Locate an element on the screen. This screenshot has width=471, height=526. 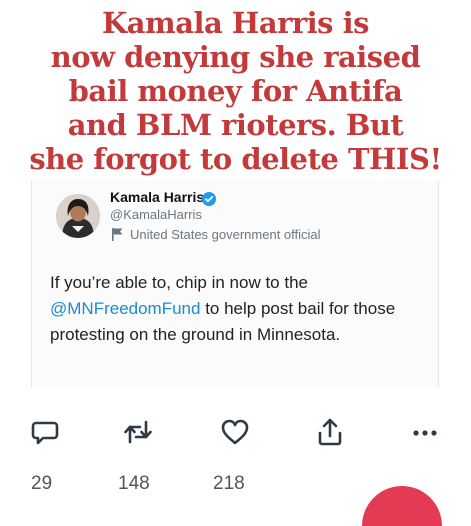
more-button is located at coordinates (425, 432).